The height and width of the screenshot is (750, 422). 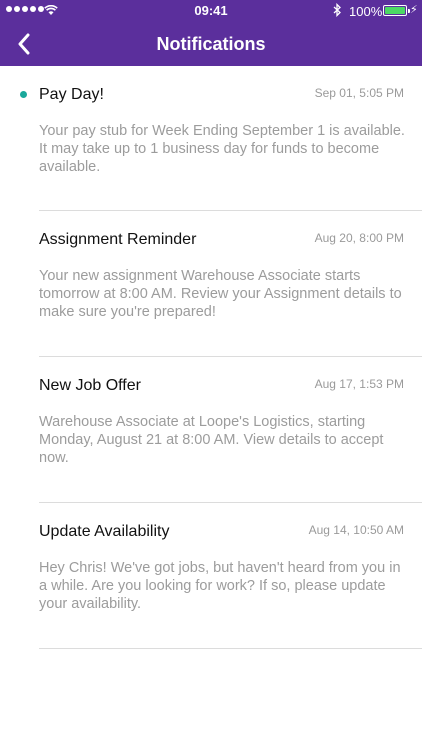 What do you see at coordinates (359, 384) in the screenshot?
I see `notification-date: Aug 17, 1:53 PM` at bounding box center [359, 384].